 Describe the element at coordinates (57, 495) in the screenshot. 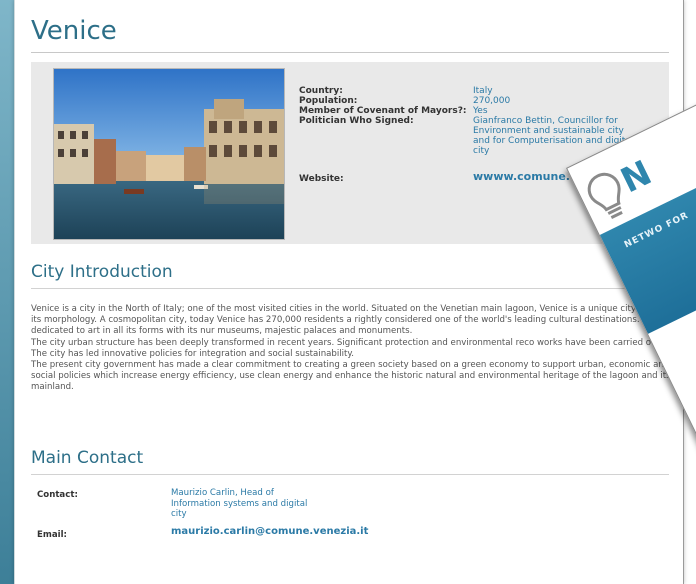

I see `contact-label: Contact:` at that location.